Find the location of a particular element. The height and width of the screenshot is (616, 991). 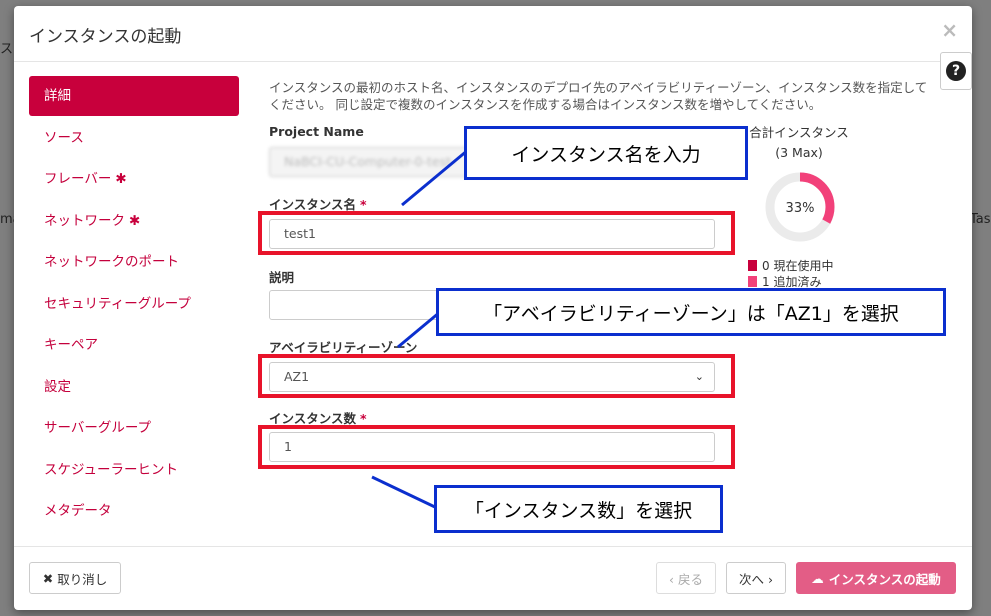

instances-donut-chart: 33% is located at coordinates (800, 207).